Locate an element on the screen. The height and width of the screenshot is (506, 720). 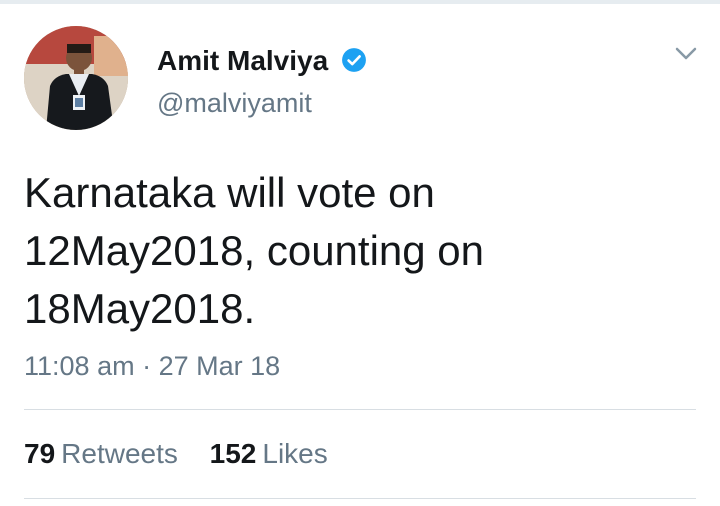
chevron-down-icon is located at coordinates (686, 54).